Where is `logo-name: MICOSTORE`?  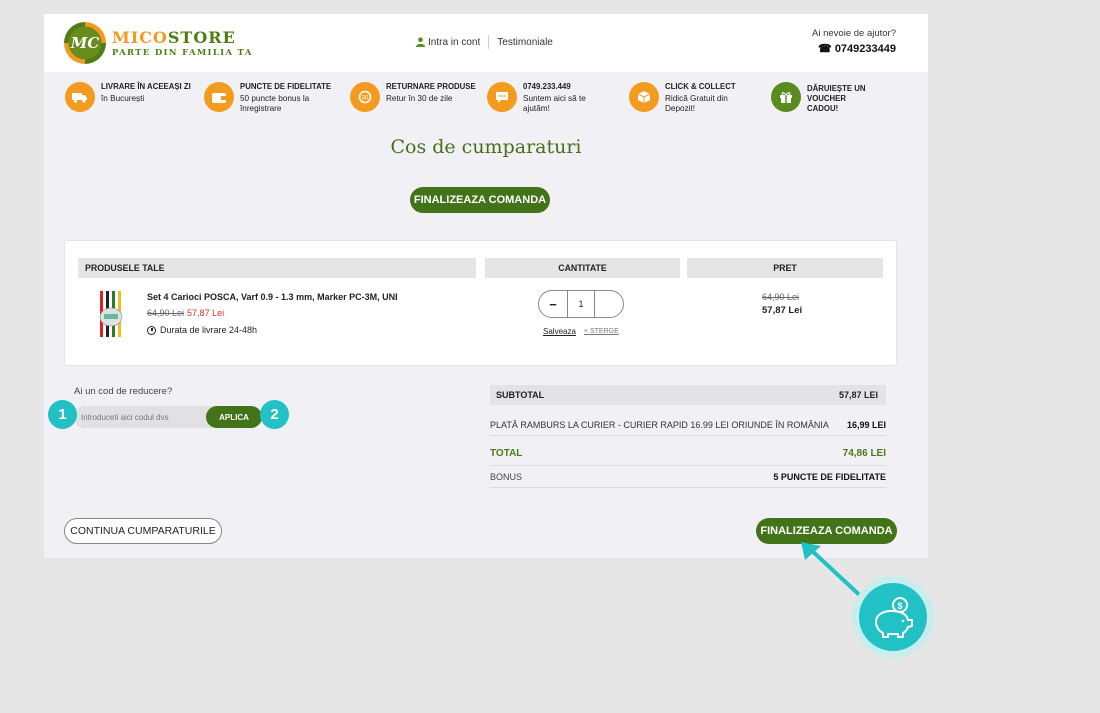 logo-name: MICOSTORE is located at coordinates (174, 37).